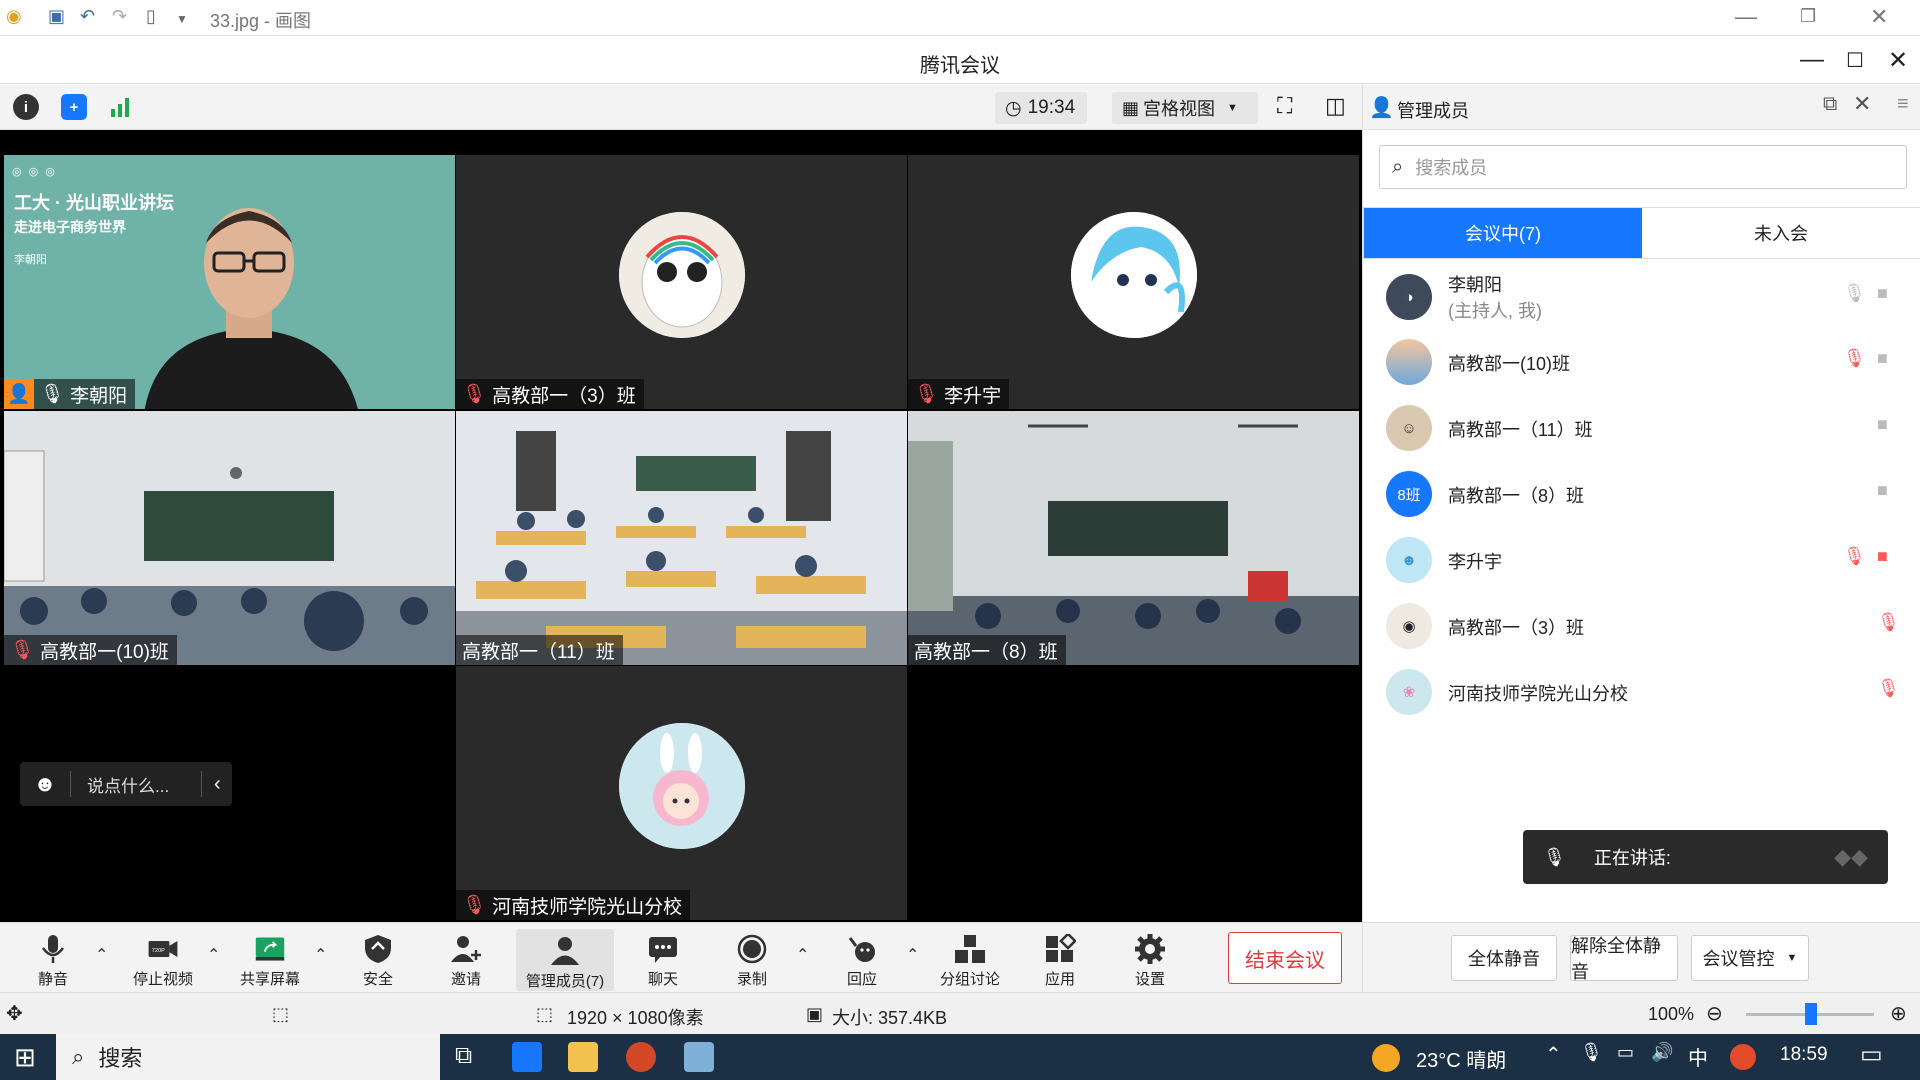  I want to click on signal-icon, so click(121, 107).